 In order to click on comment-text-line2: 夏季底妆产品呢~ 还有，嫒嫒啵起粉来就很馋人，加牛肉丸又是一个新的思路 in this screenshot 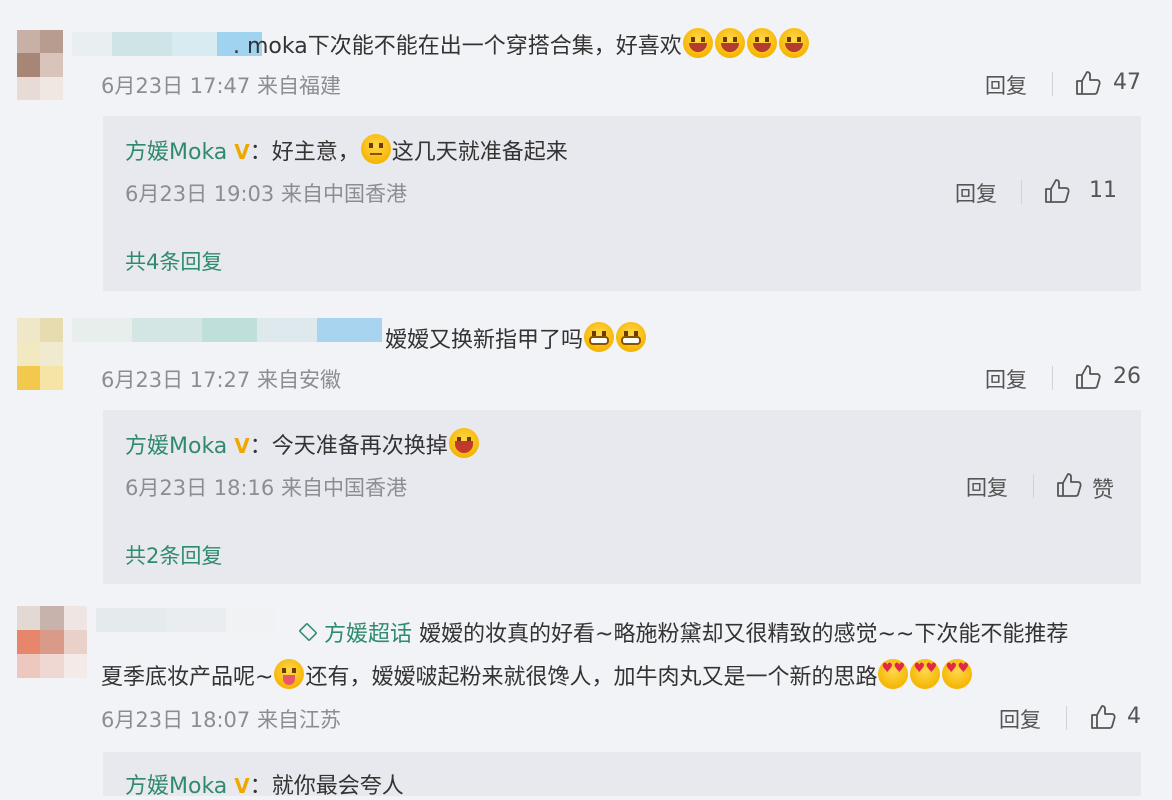, I will do `click(537, 675)`.